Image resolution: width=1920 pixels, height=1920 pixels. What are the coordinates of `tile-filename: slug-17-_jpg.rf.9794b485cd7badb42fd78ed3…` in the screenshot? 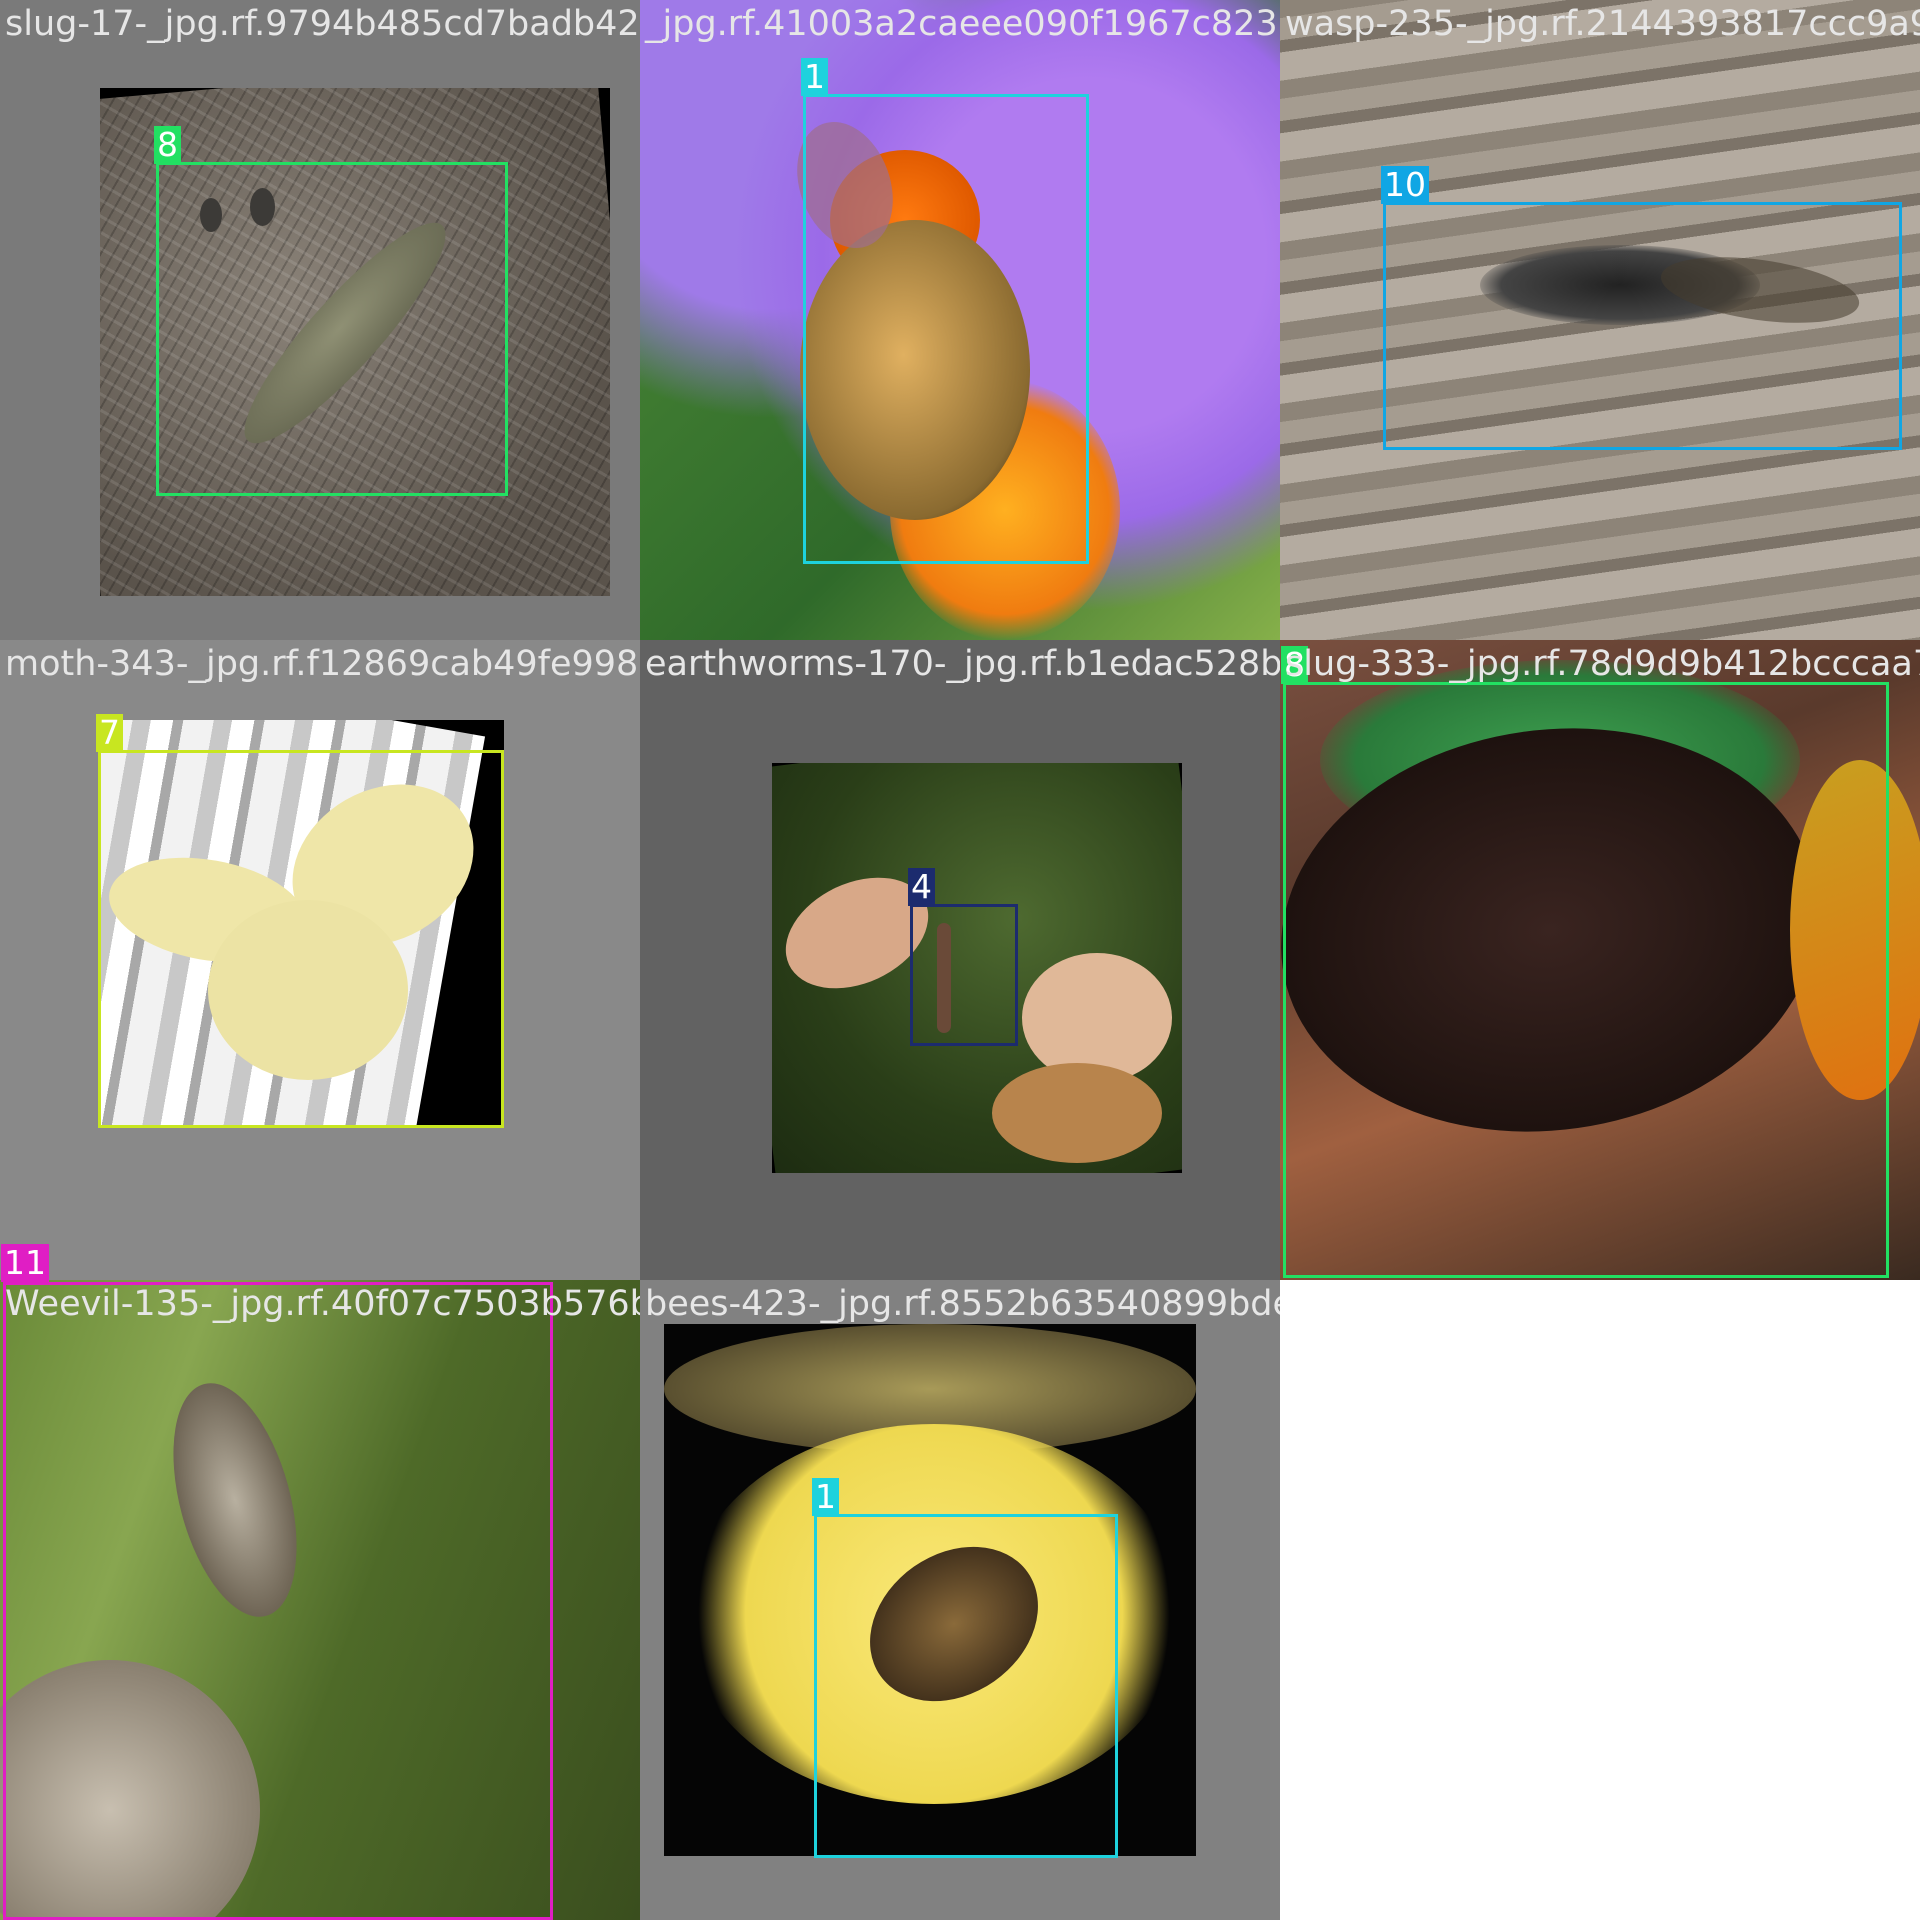 It's located at (322, 24).